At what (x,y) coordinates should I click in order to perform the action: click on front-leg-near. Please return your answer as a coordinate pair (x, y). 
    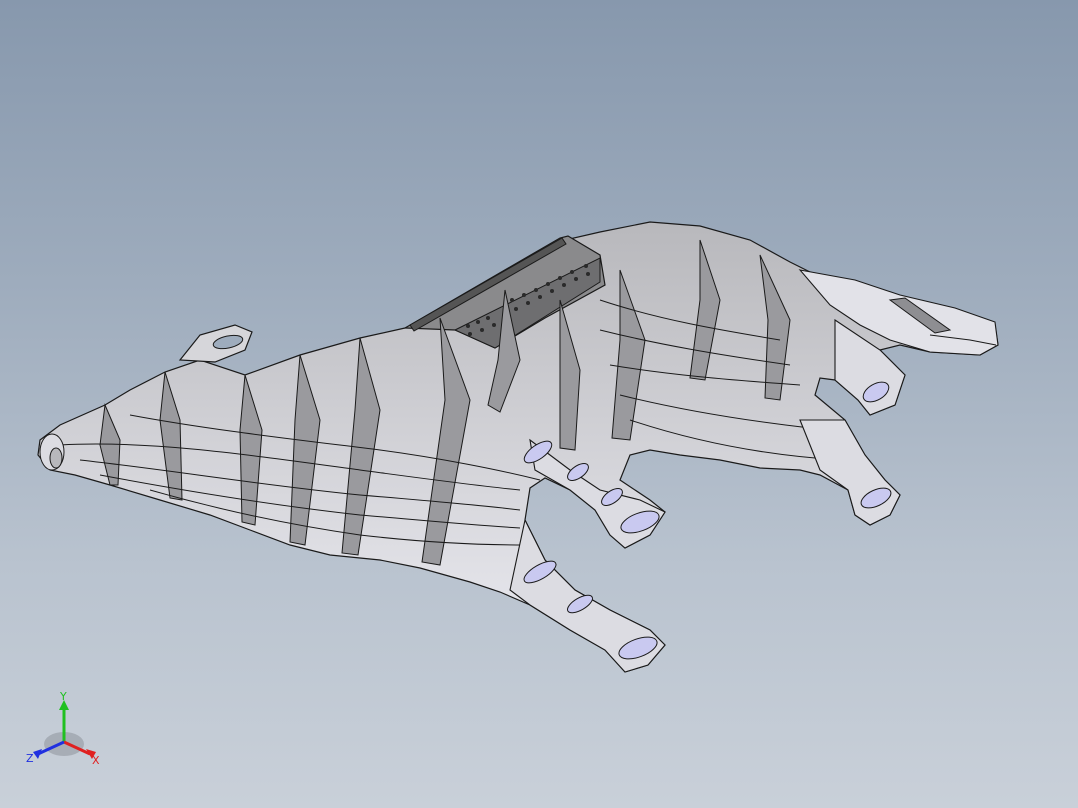
    Looking at the image, I should click on (587, 595).